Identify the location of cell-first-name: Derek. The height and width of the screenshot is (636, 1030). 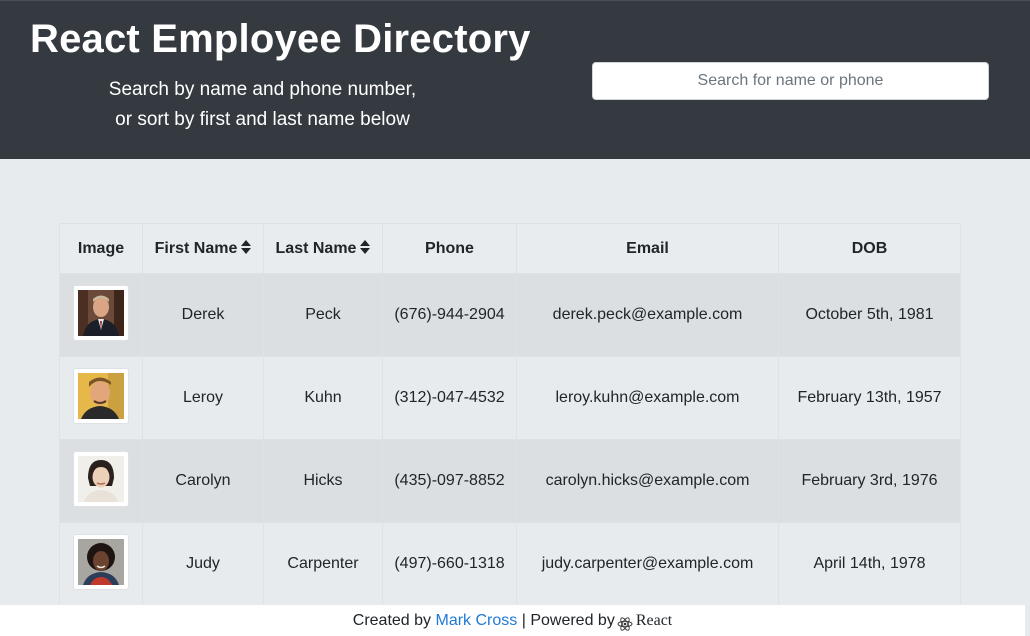
(203, 315).